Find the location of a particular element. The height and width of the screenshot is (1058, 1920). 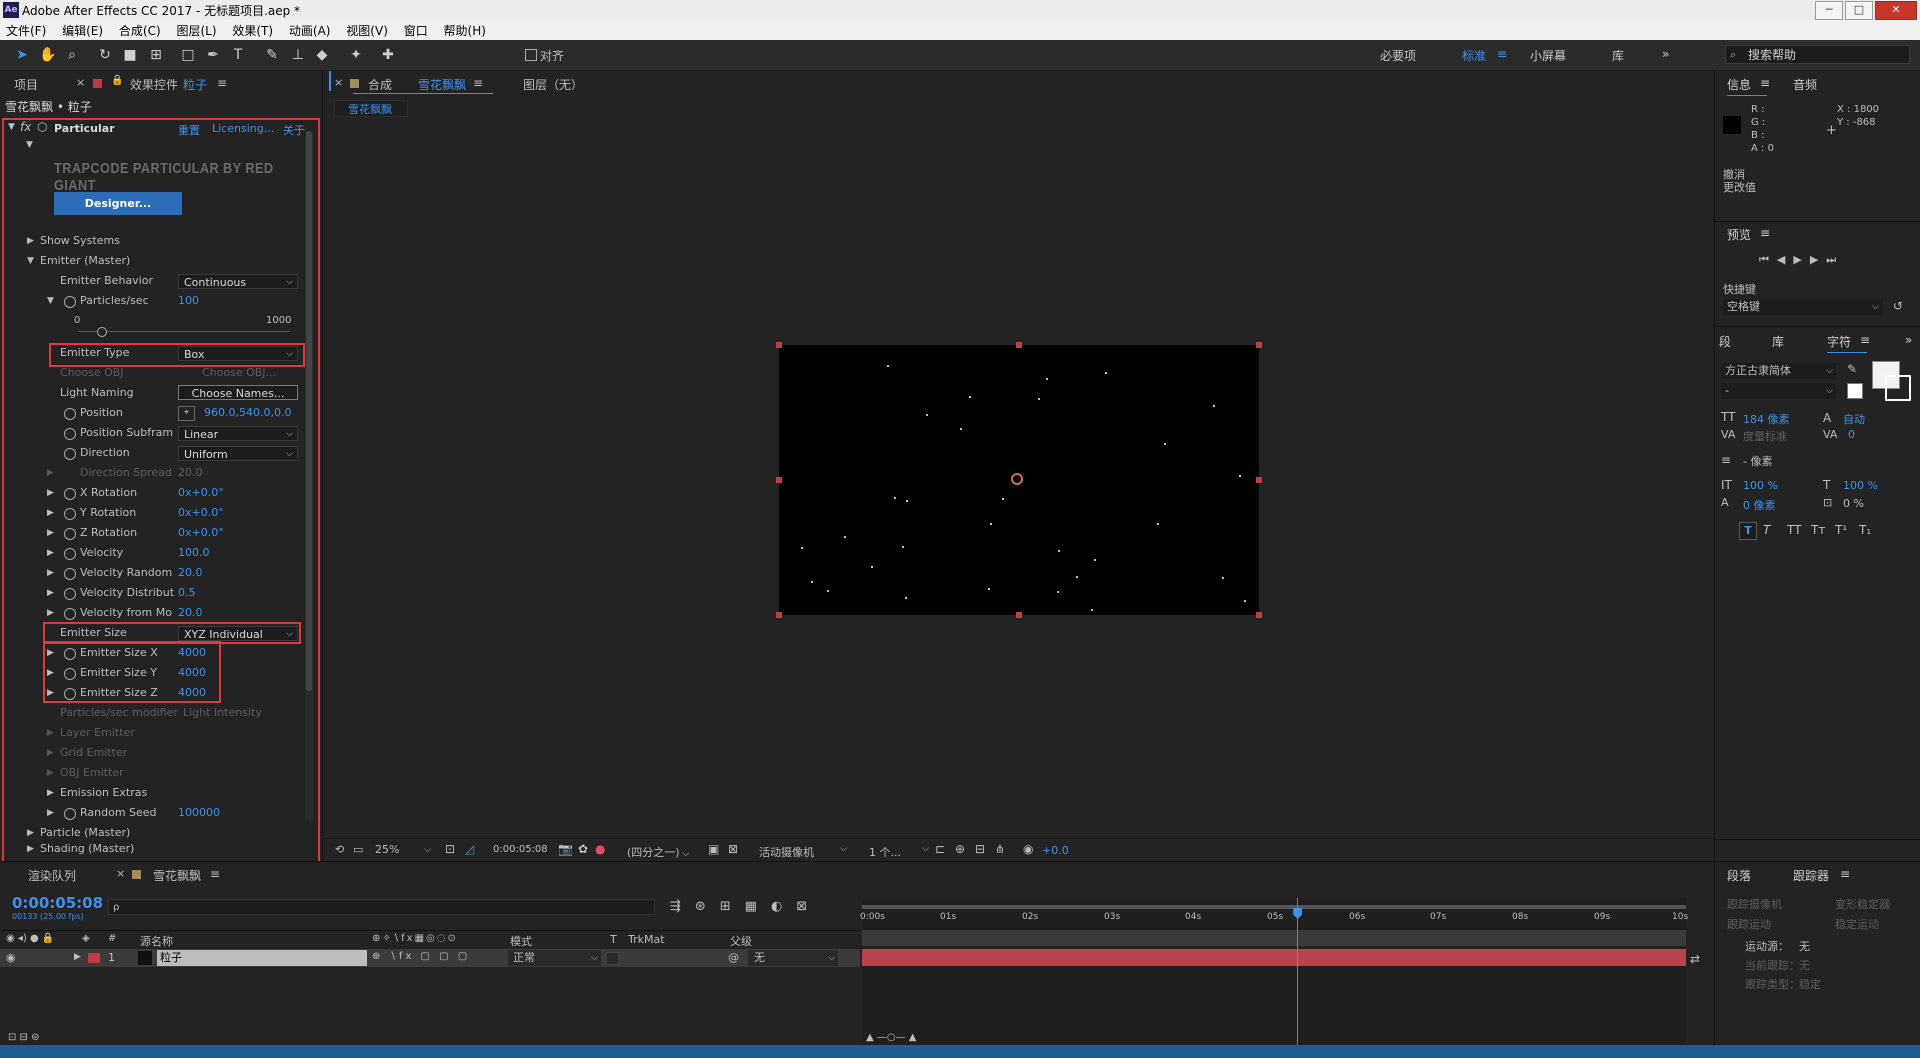

mask-icon: ◿ is located at coordinates (469, 849).